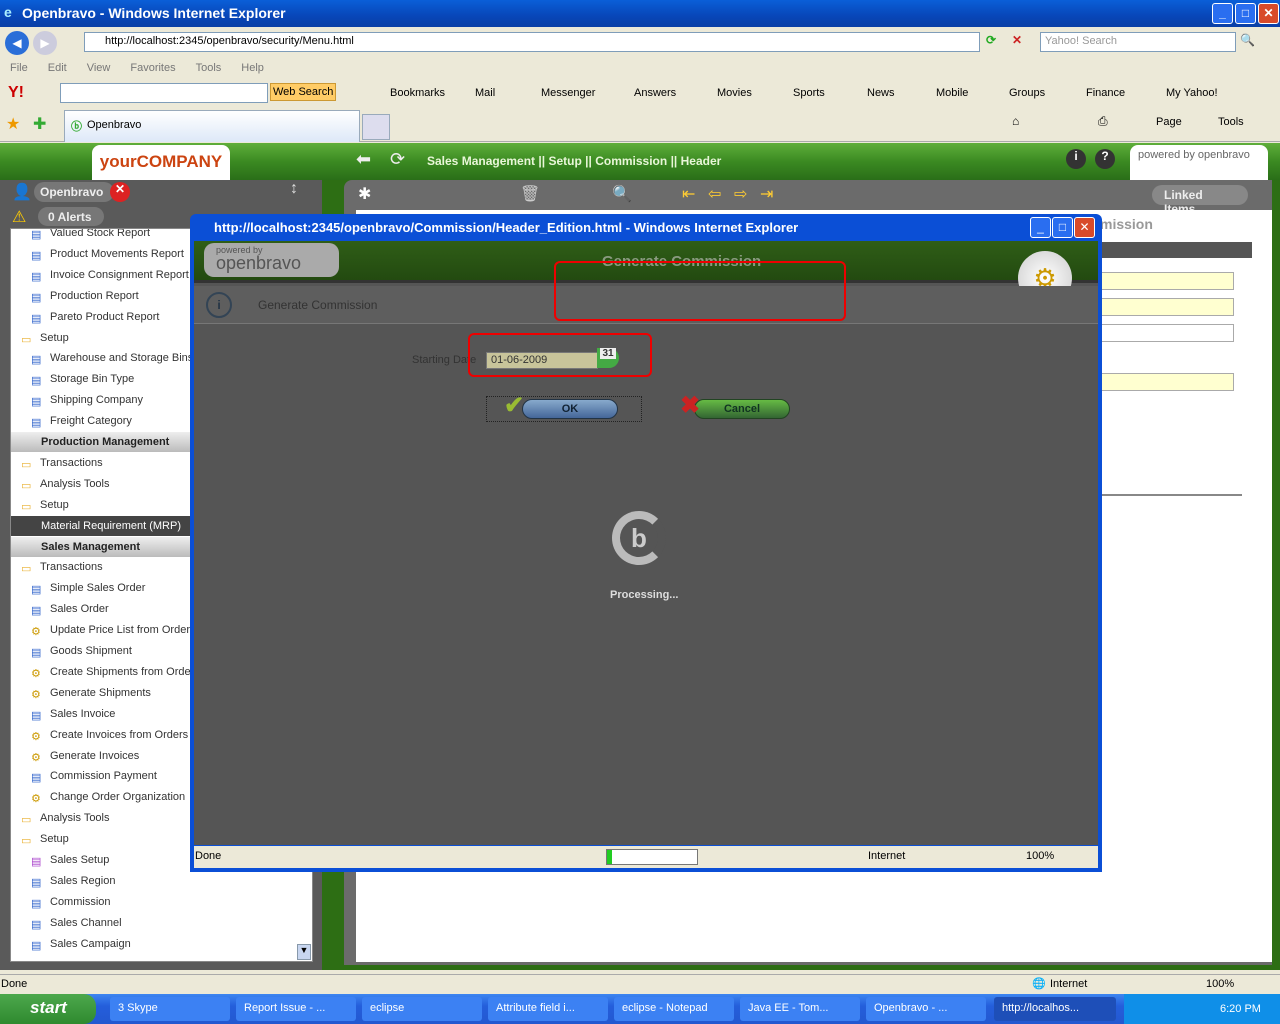 The width and height of the screenshot is (1280, 1024). Describe the element at coordinates (1200, 200) in the screenshot. I see `linked-items-button: Linked Items` at that location.